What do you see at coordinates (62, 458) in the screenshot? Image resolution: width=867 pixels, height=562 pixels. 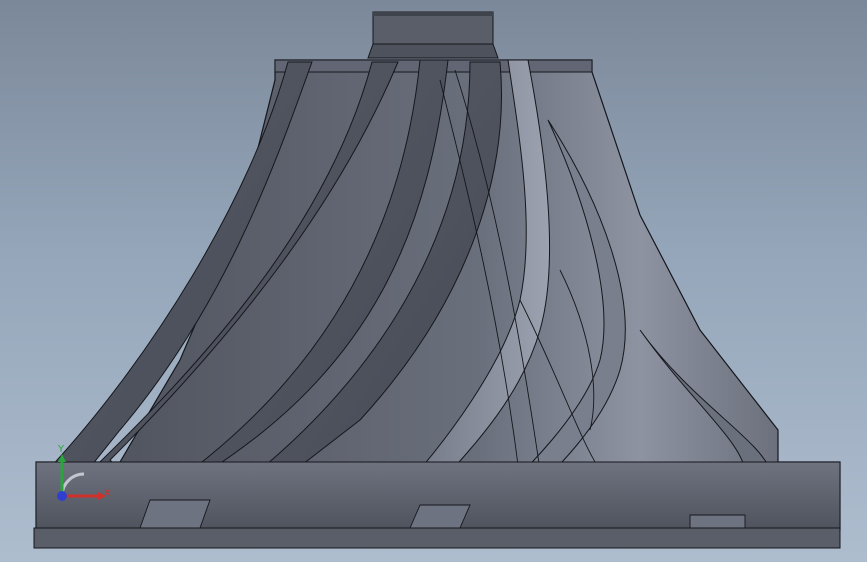 I see `y-axis-head` at bounding box center [62, 458].